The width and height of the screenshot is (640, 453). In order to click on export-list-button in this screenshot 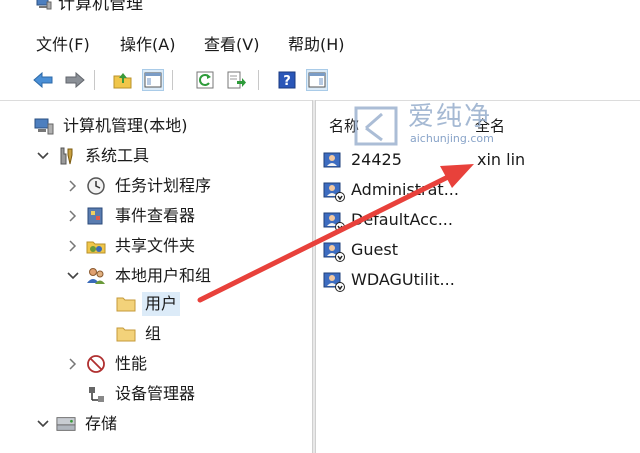, I will do `click(237, 80)`.